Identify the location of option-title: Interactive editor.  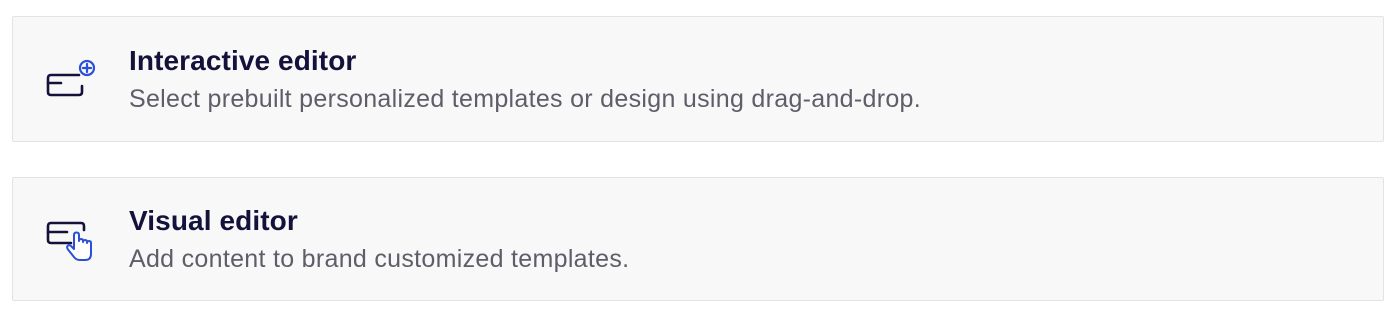
(243, 60).